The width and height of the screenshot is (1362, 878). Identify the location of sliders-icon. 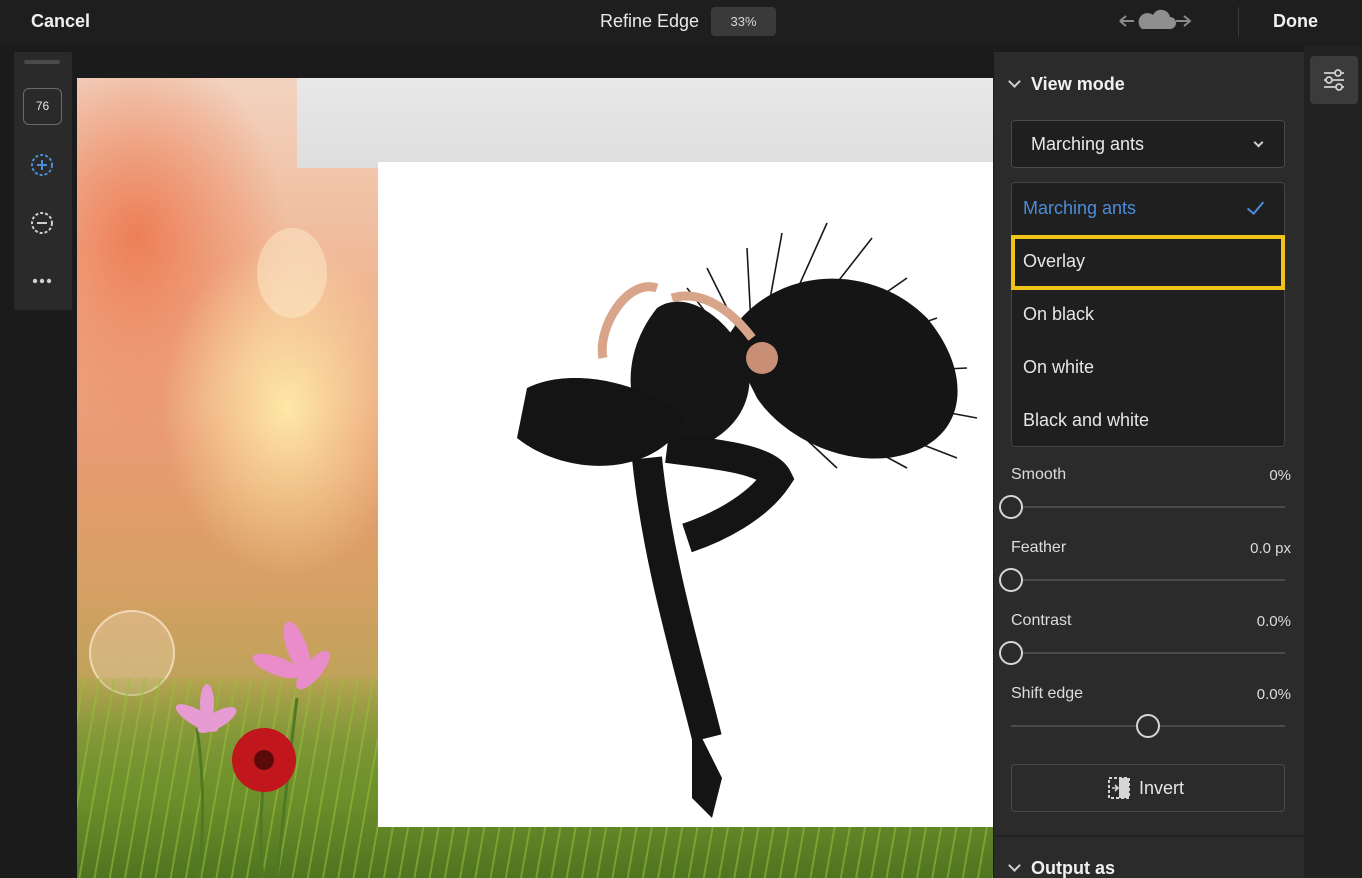
(1334, 80).